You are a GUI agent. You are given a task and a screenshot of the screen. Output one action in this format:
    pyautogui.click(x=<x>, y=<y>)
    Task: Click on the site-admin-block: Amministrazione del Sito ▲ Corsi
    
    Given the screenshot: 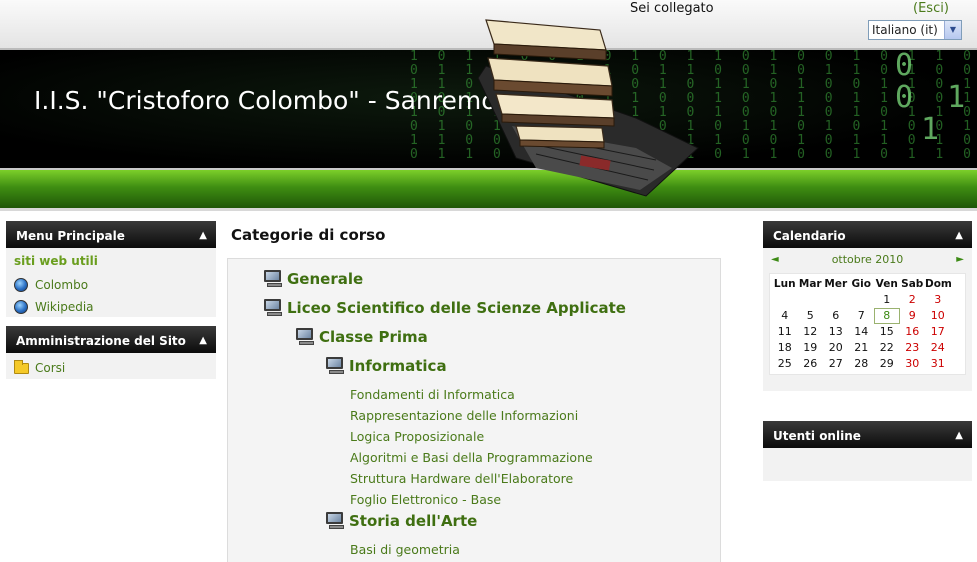 What is the action you would take?
    pyautogui.click(x=111, y=352)
    